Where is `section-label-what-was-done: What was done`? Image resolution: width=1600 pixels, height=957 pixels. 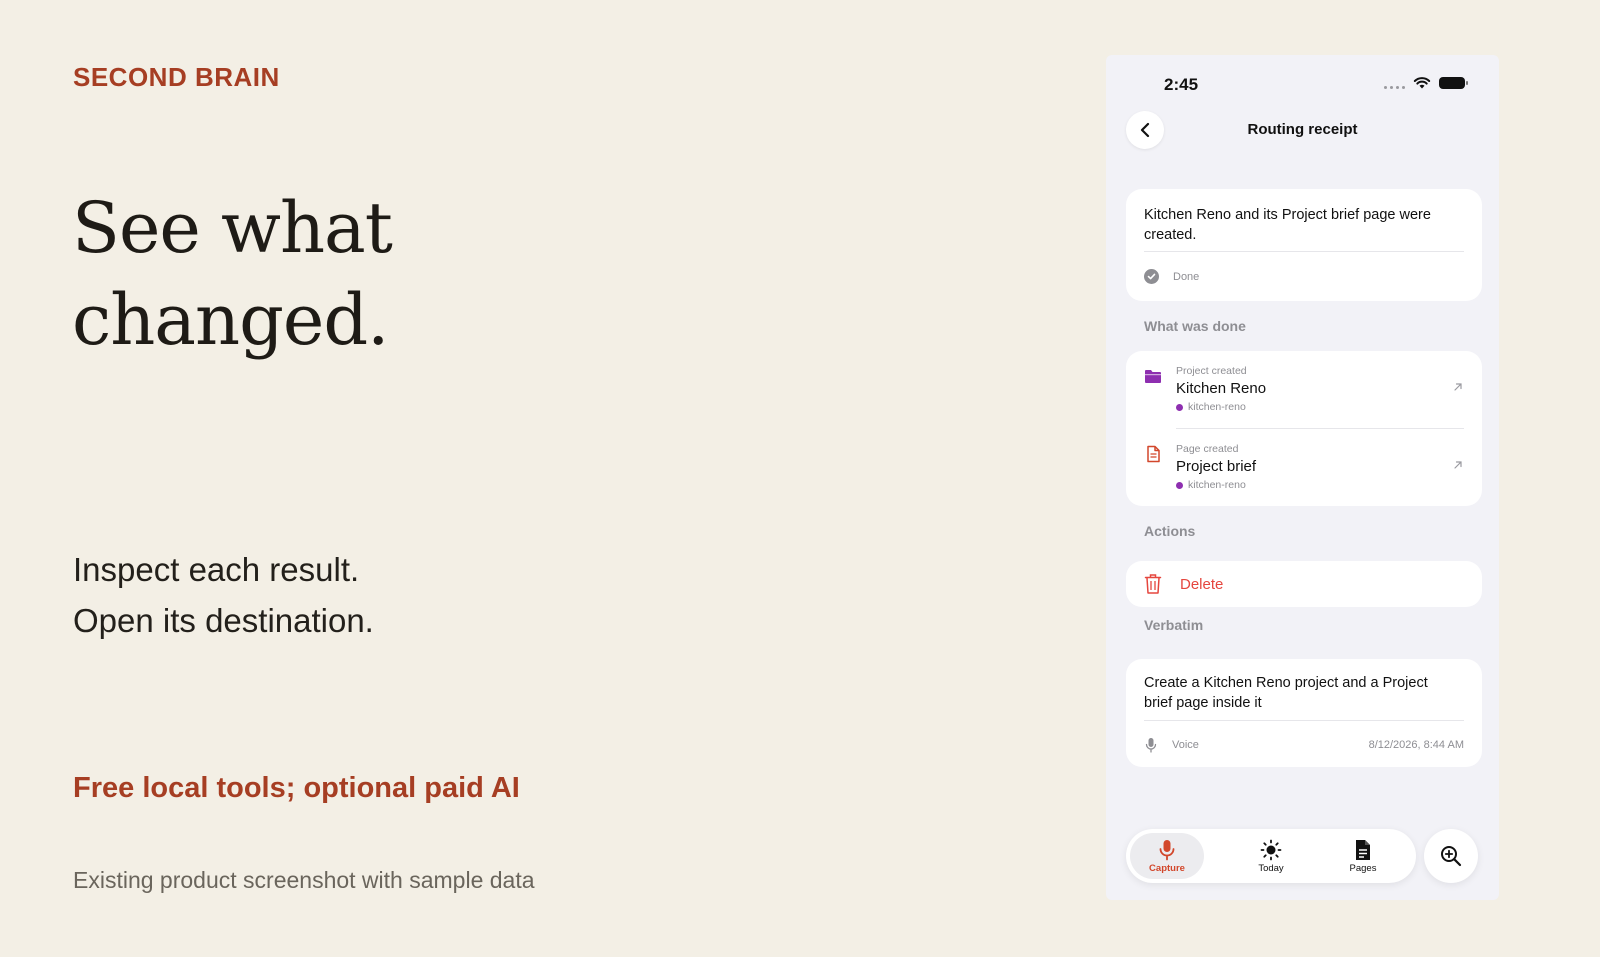 section-label-what-was-done: What was done is located at coordinates (1195, 326).